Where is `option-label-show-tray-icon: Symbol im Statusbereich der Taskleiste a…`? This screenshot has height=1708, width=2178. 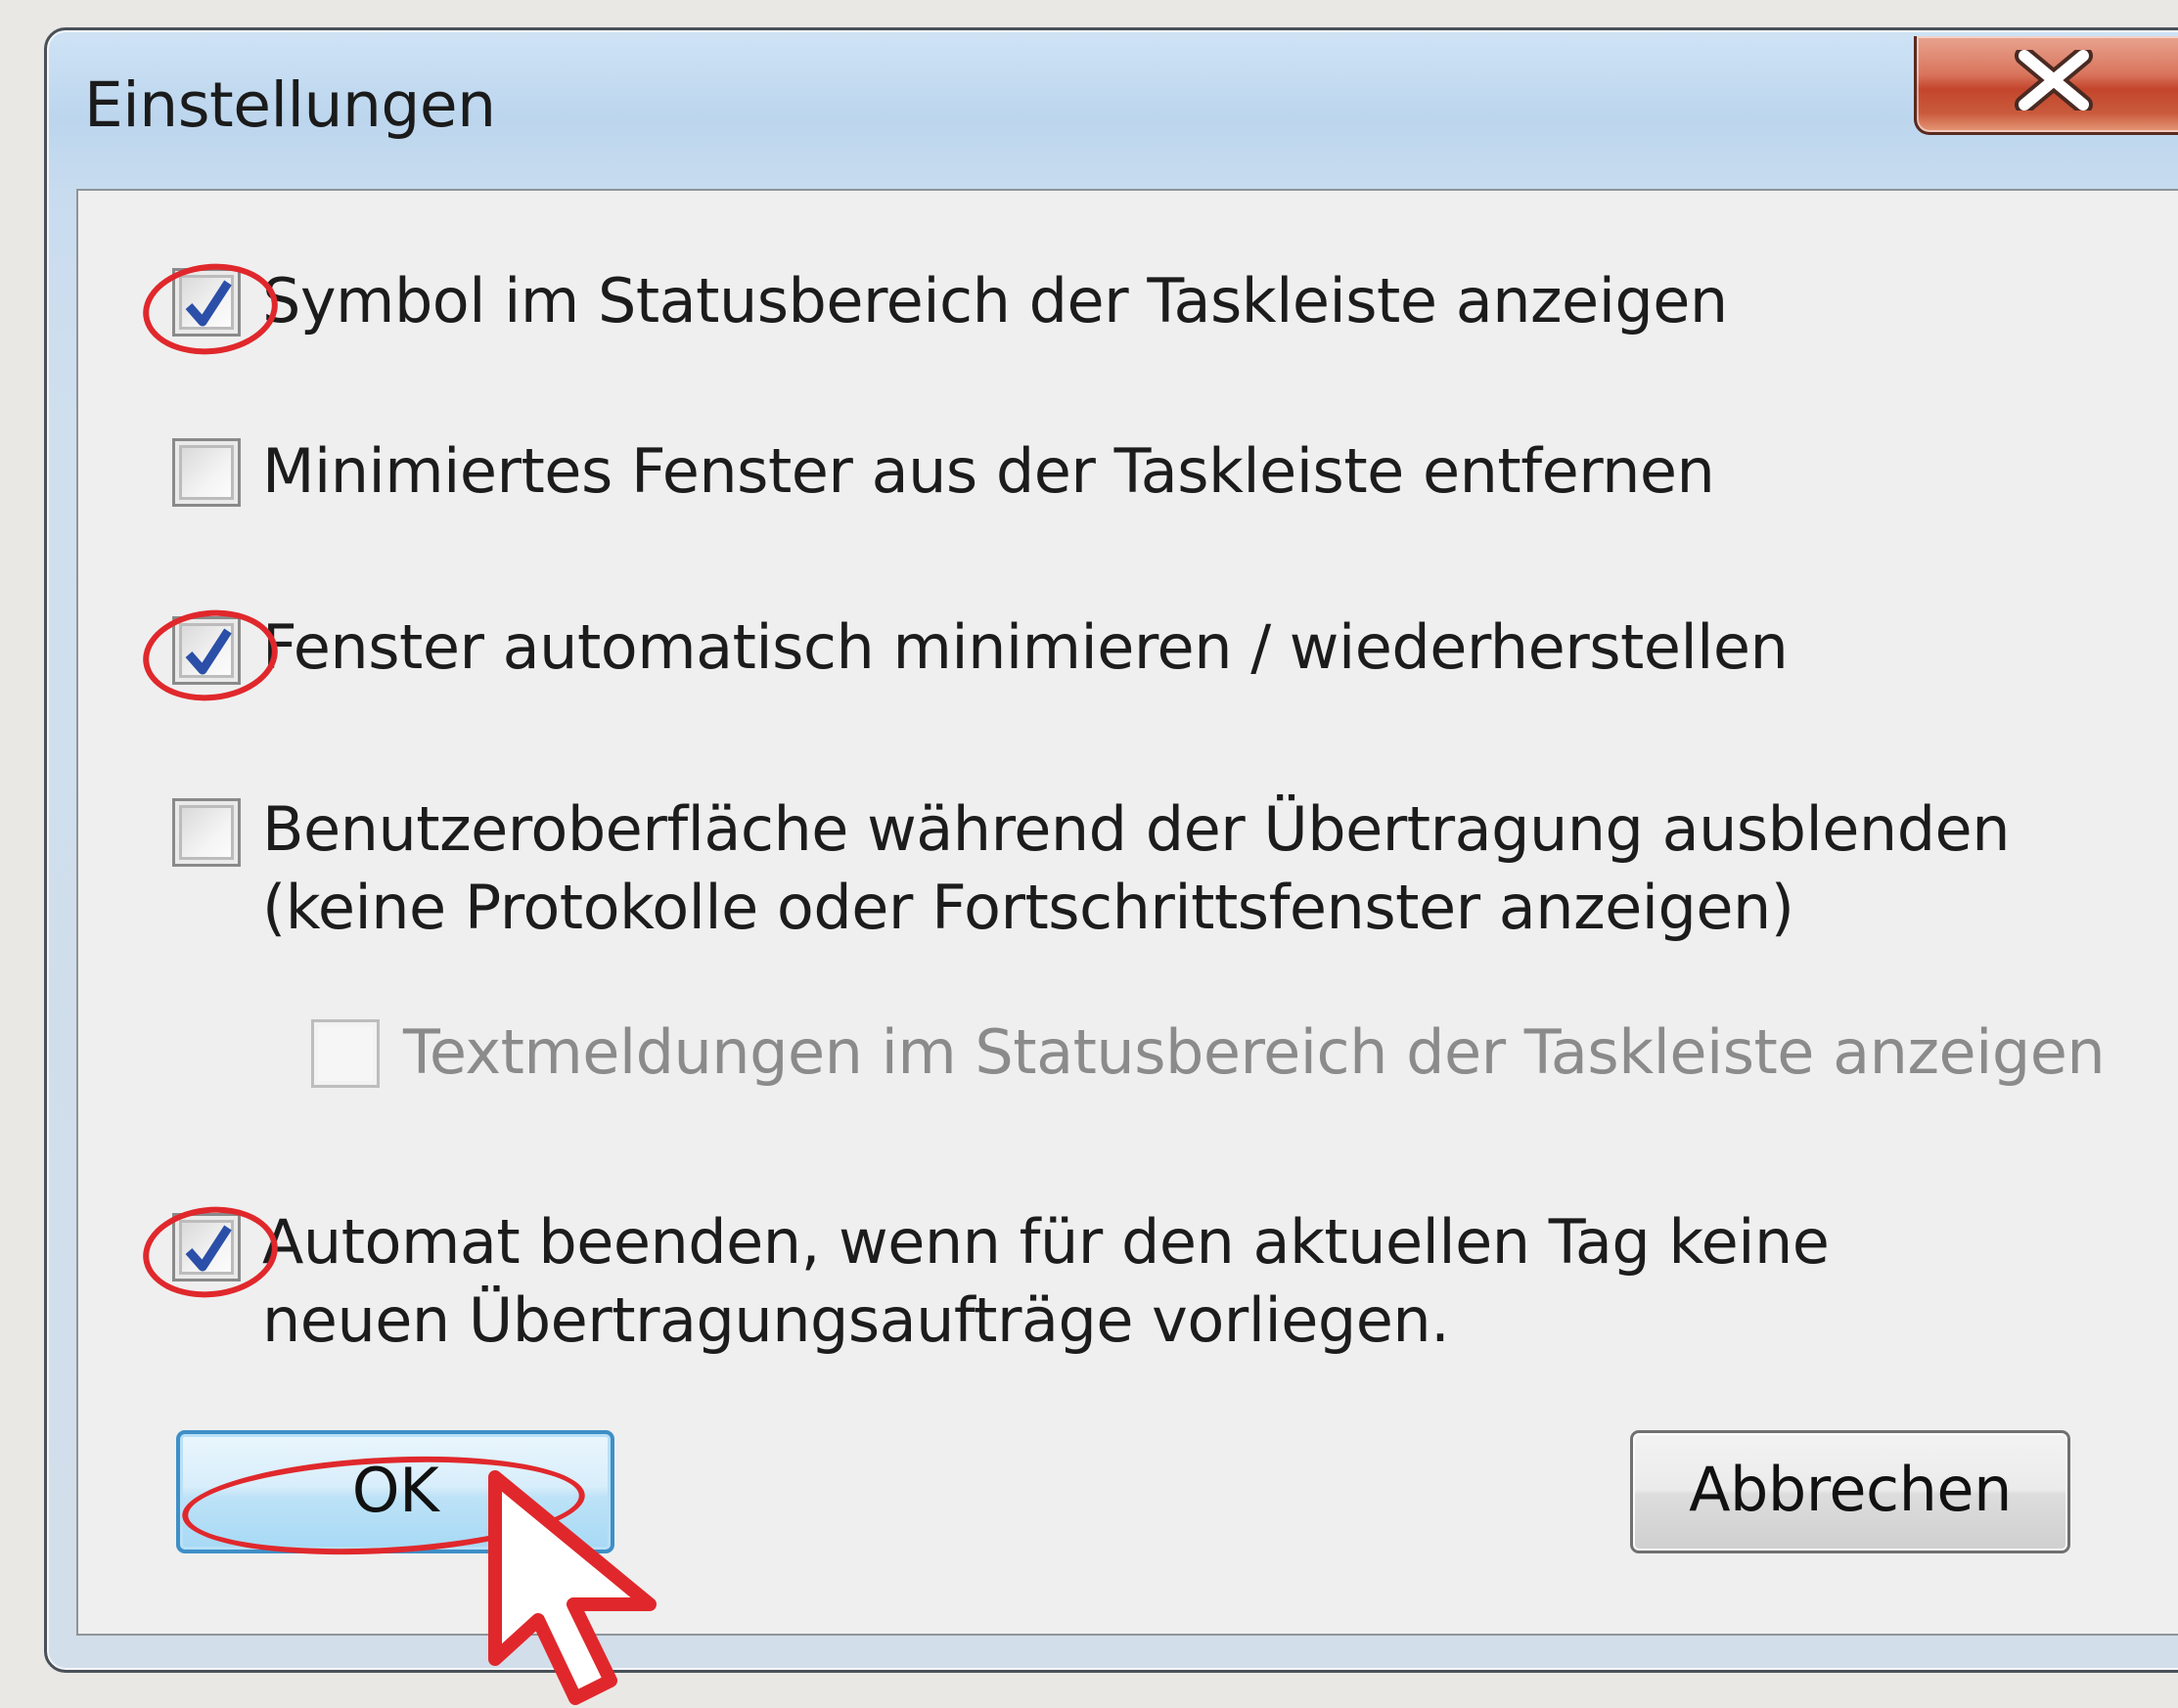 option-label-show-tray-icon: Symbol im Statusbereich der Taskleiste a… is located at coordinates (995, 301).